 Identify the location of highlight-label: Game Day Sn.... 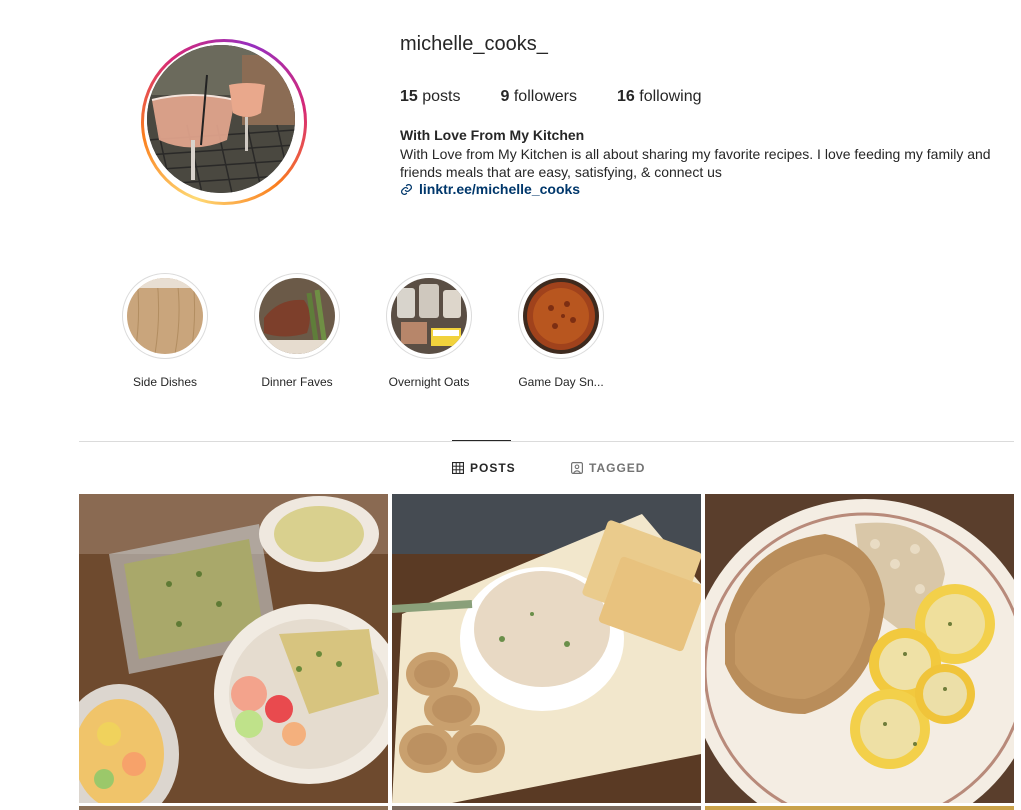
(561, 382).